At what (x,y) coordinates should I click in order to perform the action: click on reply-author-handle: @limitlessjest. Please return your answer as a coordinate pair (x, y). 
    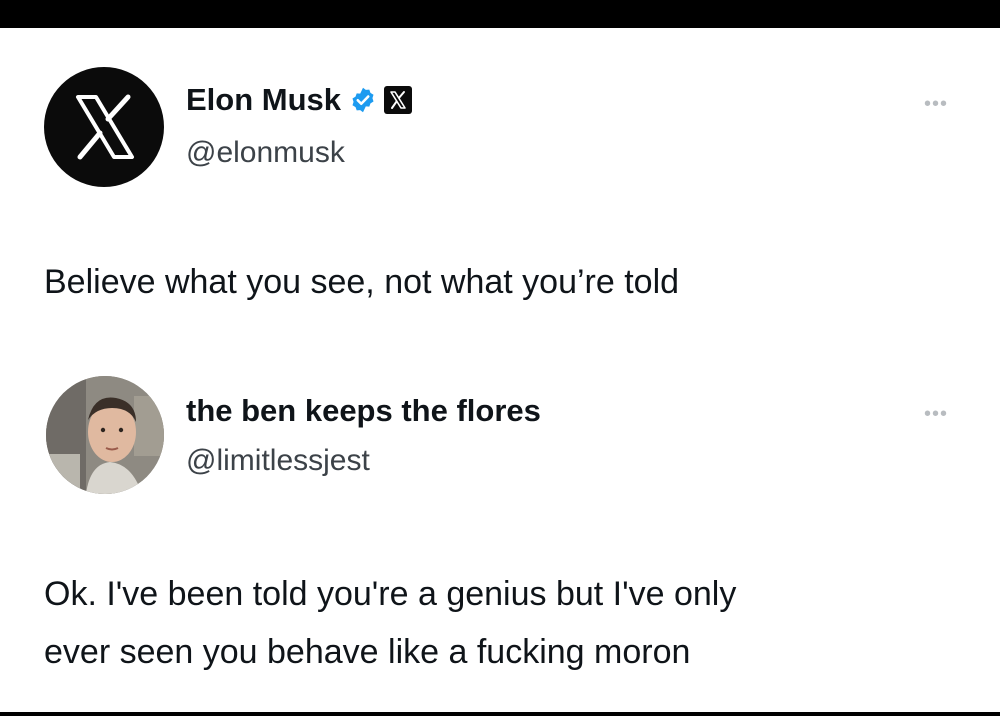
    Looking at the image, I should click on (278, 461).